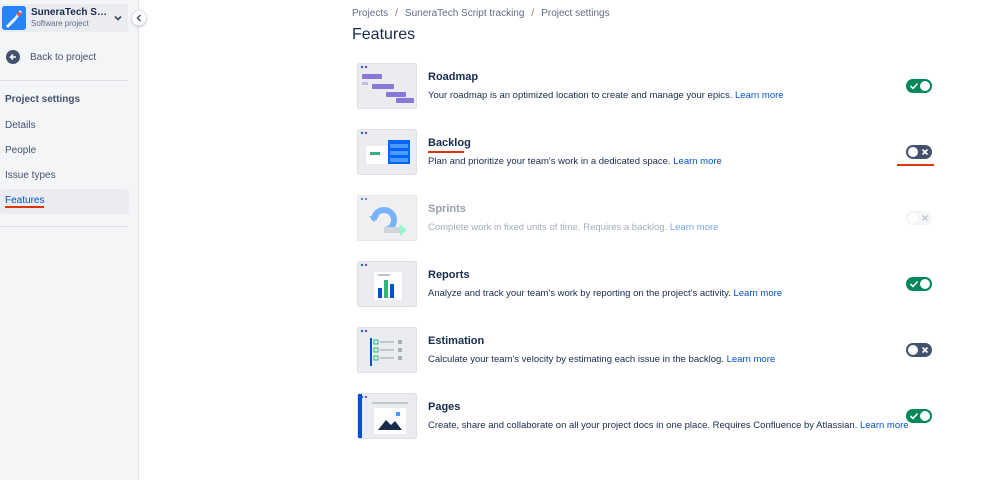 The height and width of the screenshot is (480, 999). I want to click on project-type: Software project, so click(60, 23).